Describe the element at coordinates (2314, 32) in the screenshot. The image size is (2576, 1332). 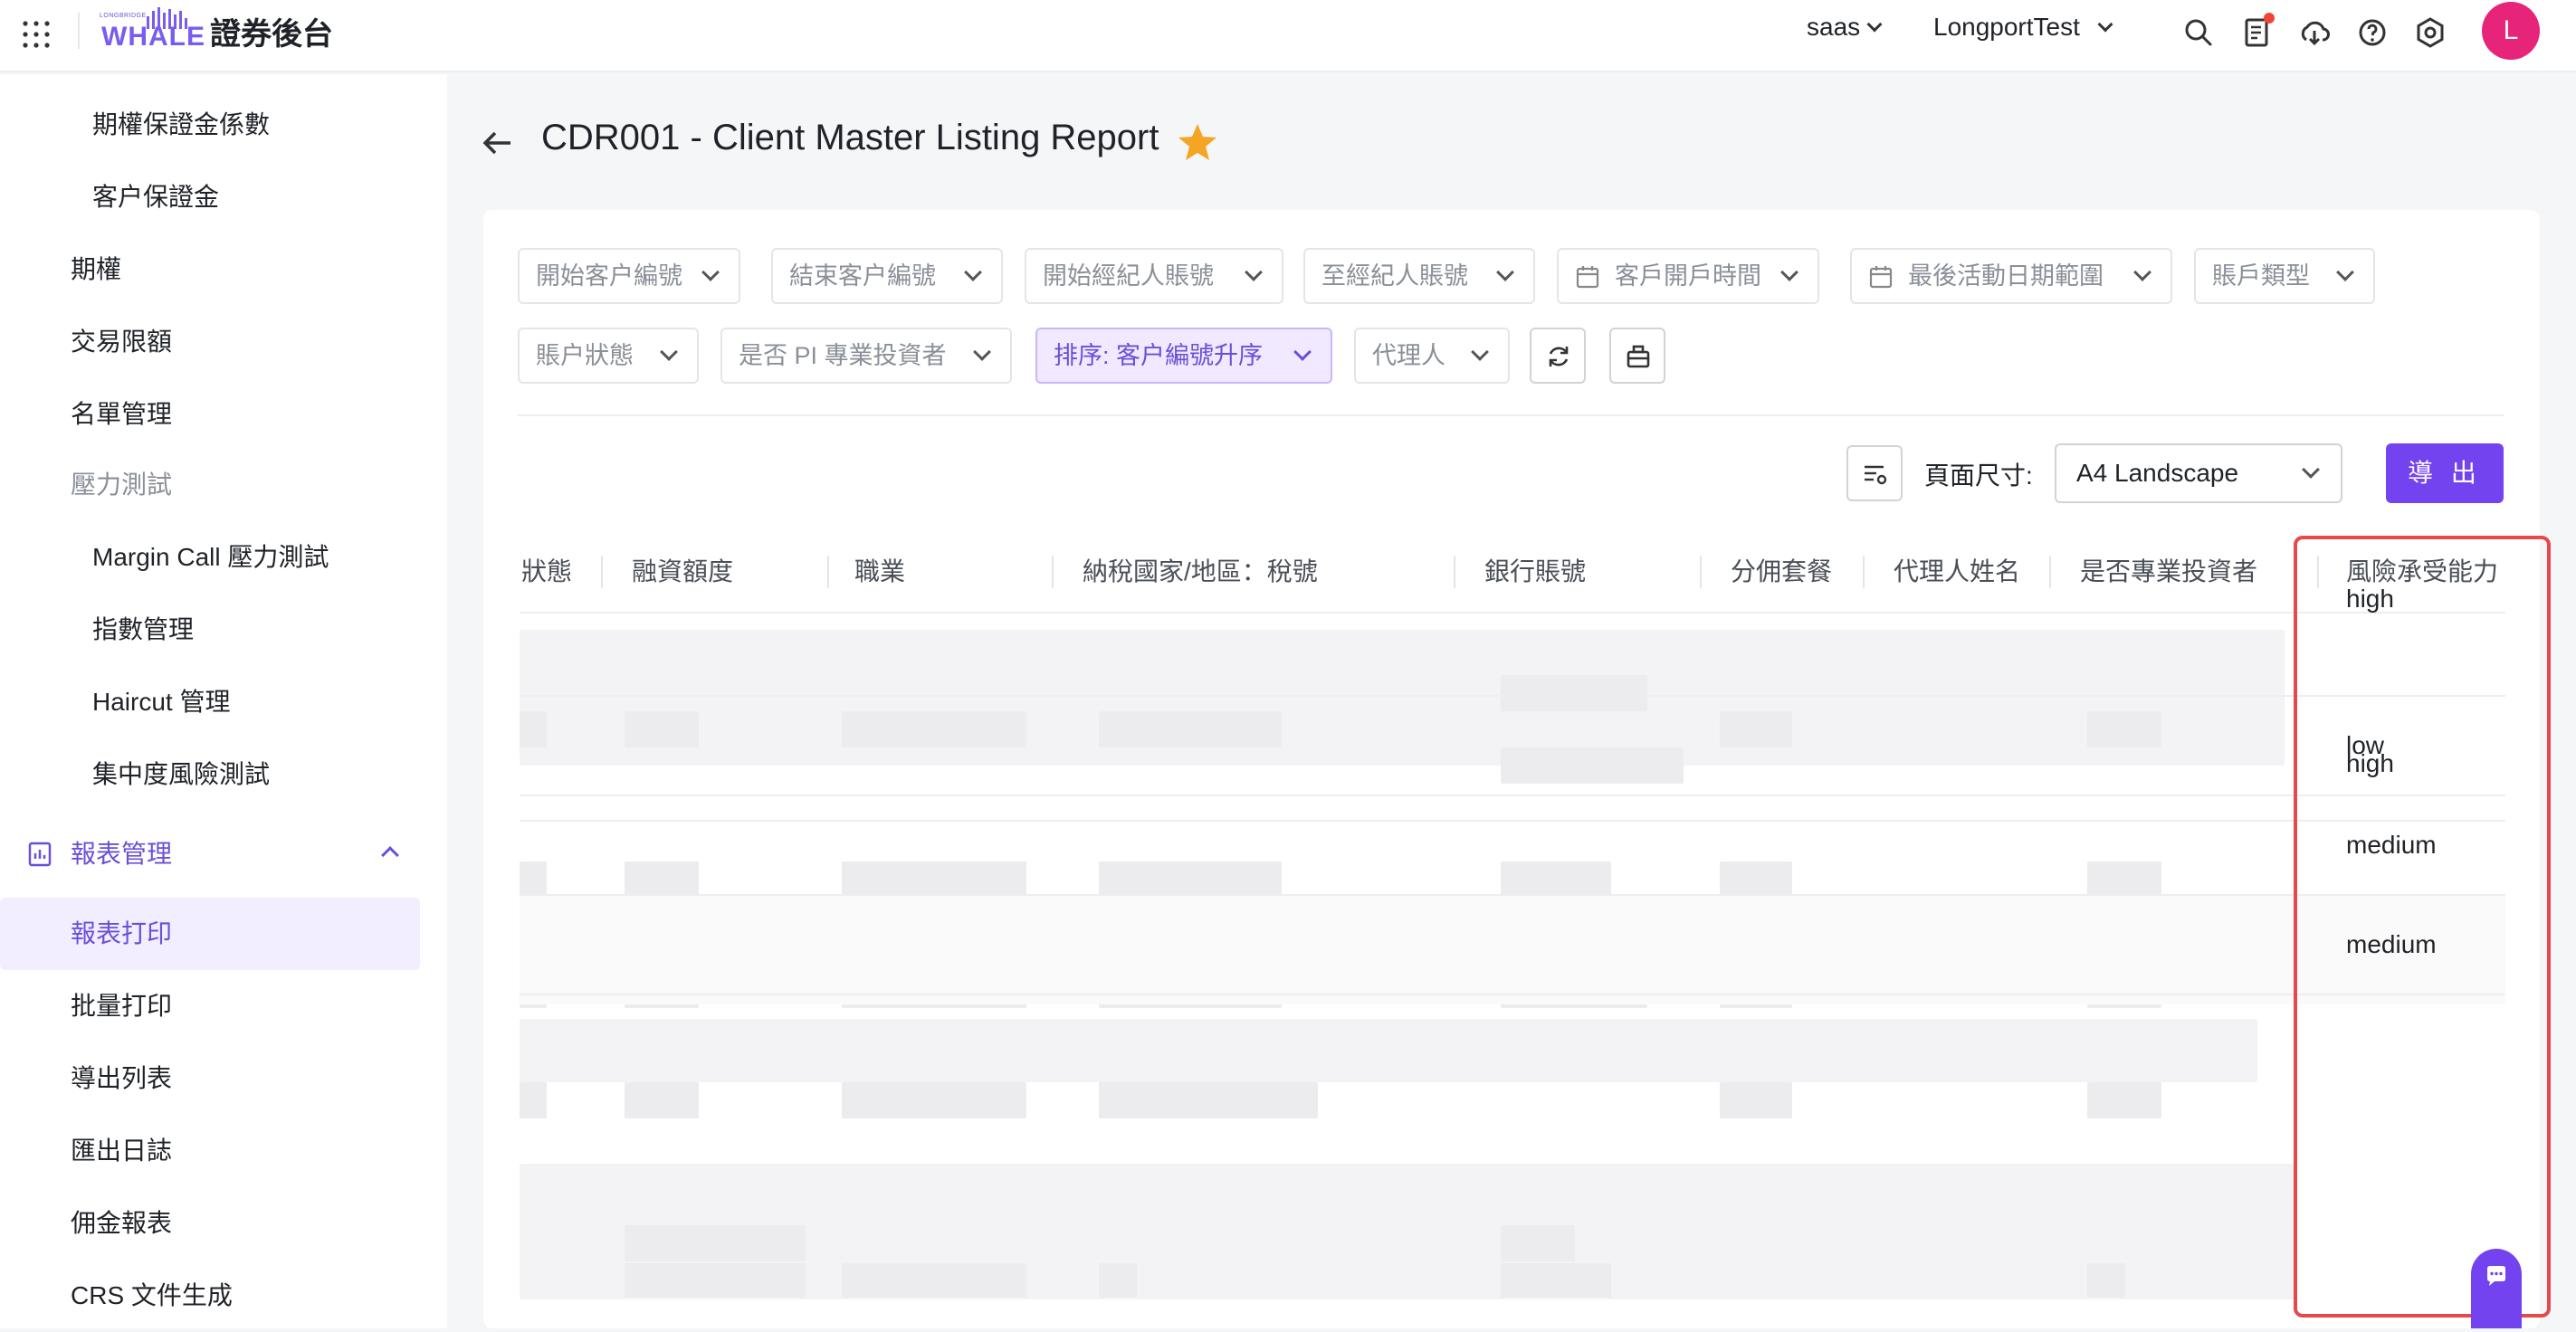
I see `cloud-download-icon` at that location.